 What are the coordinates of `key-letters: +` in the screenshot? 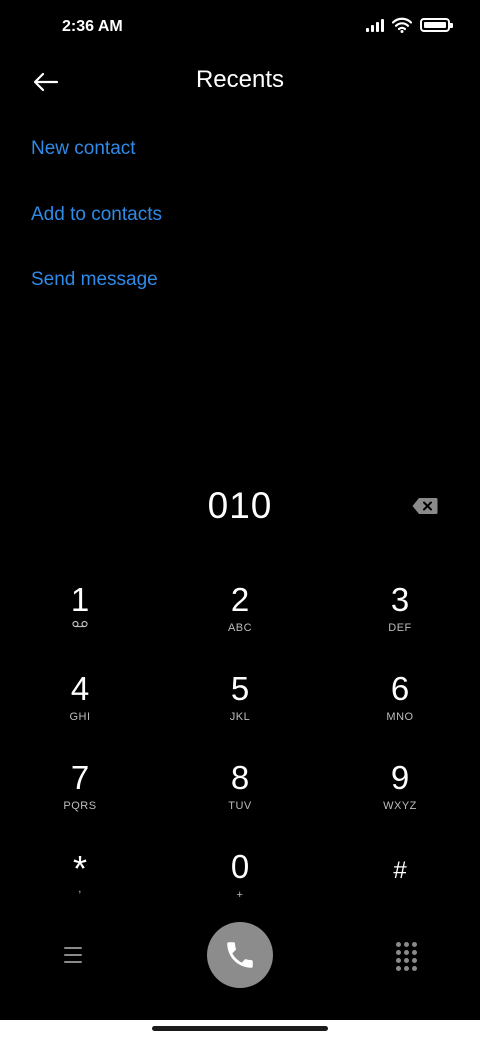 It's located at (240, 895).